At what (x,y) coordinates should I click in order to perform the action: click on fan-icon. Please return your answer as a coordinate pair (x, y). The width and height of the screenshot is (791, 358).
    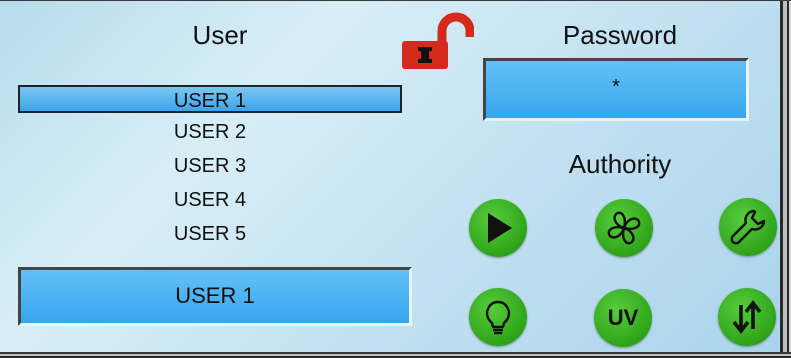
    Looking at the image, I should click on (624, 228).